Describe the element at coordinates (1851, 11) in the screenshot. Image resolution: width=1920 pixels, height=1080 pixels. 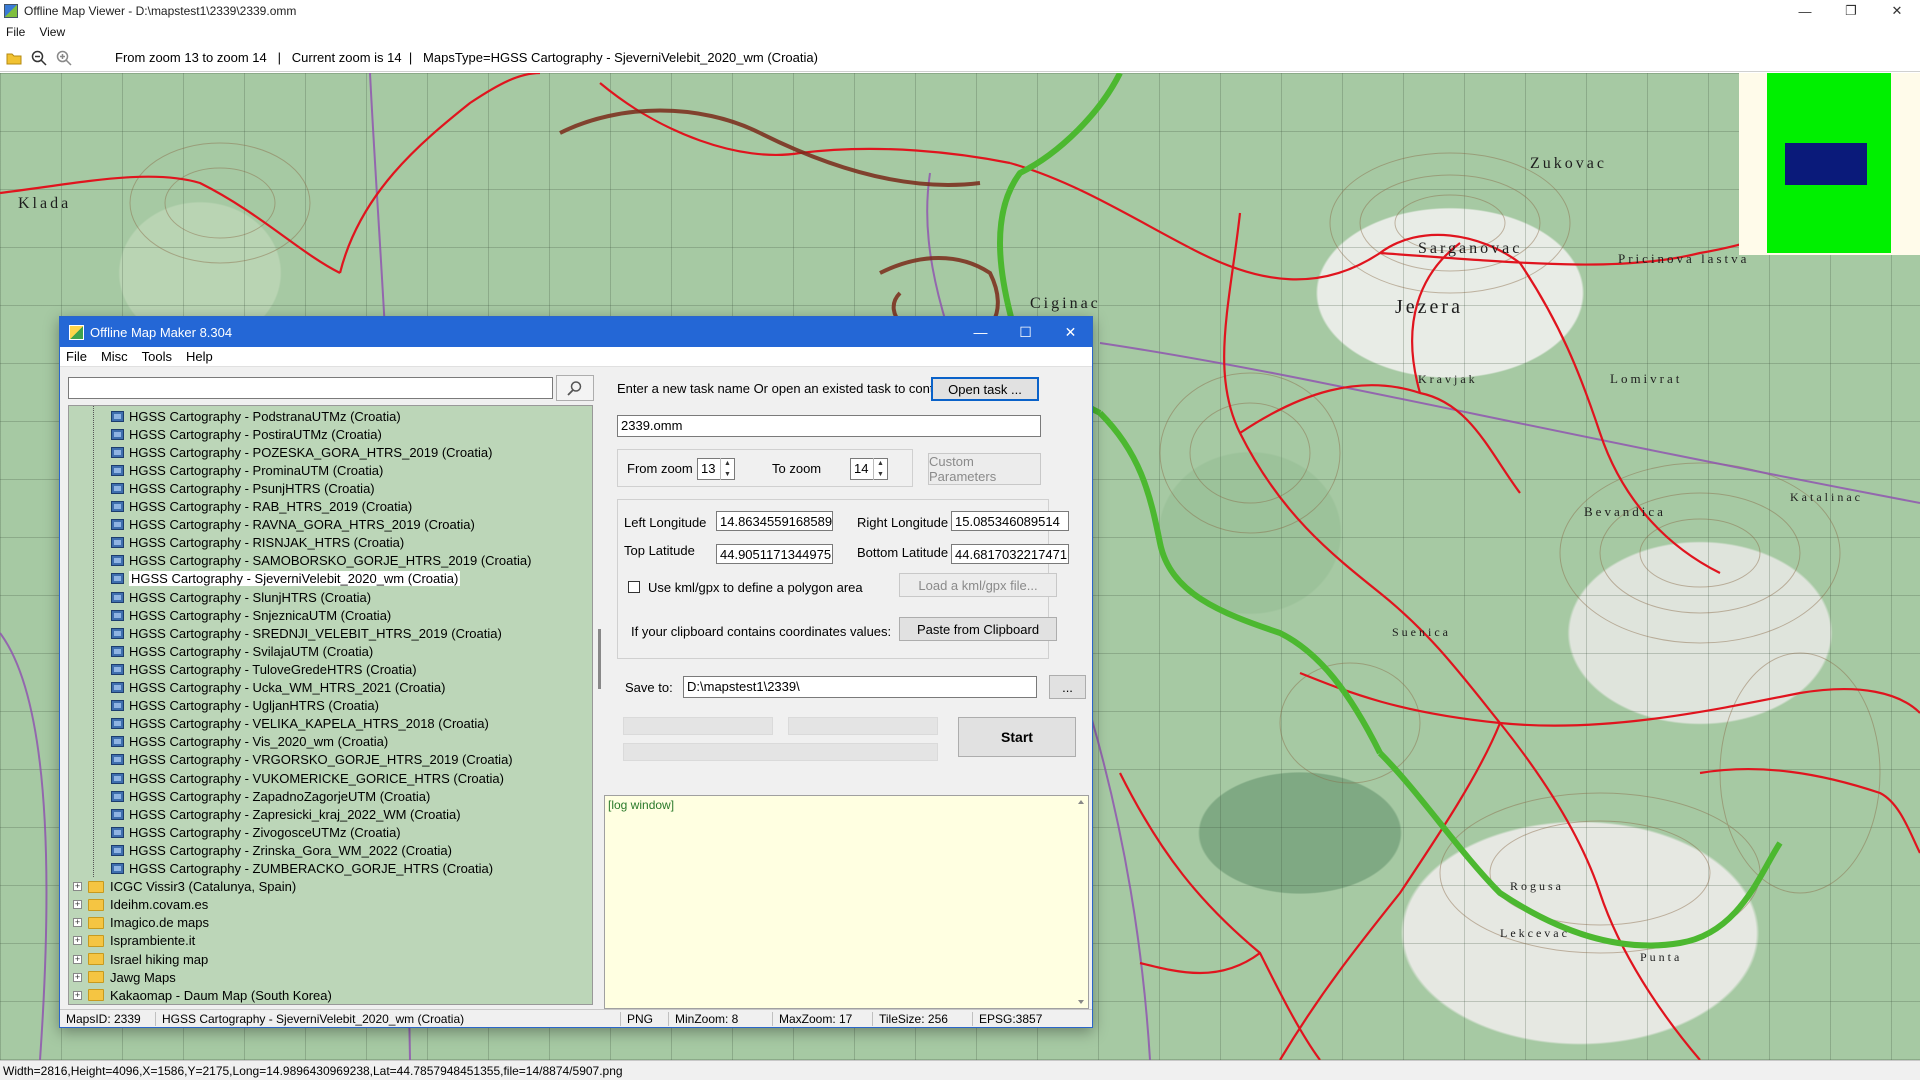
I see `restore-button: ❐` at that location.